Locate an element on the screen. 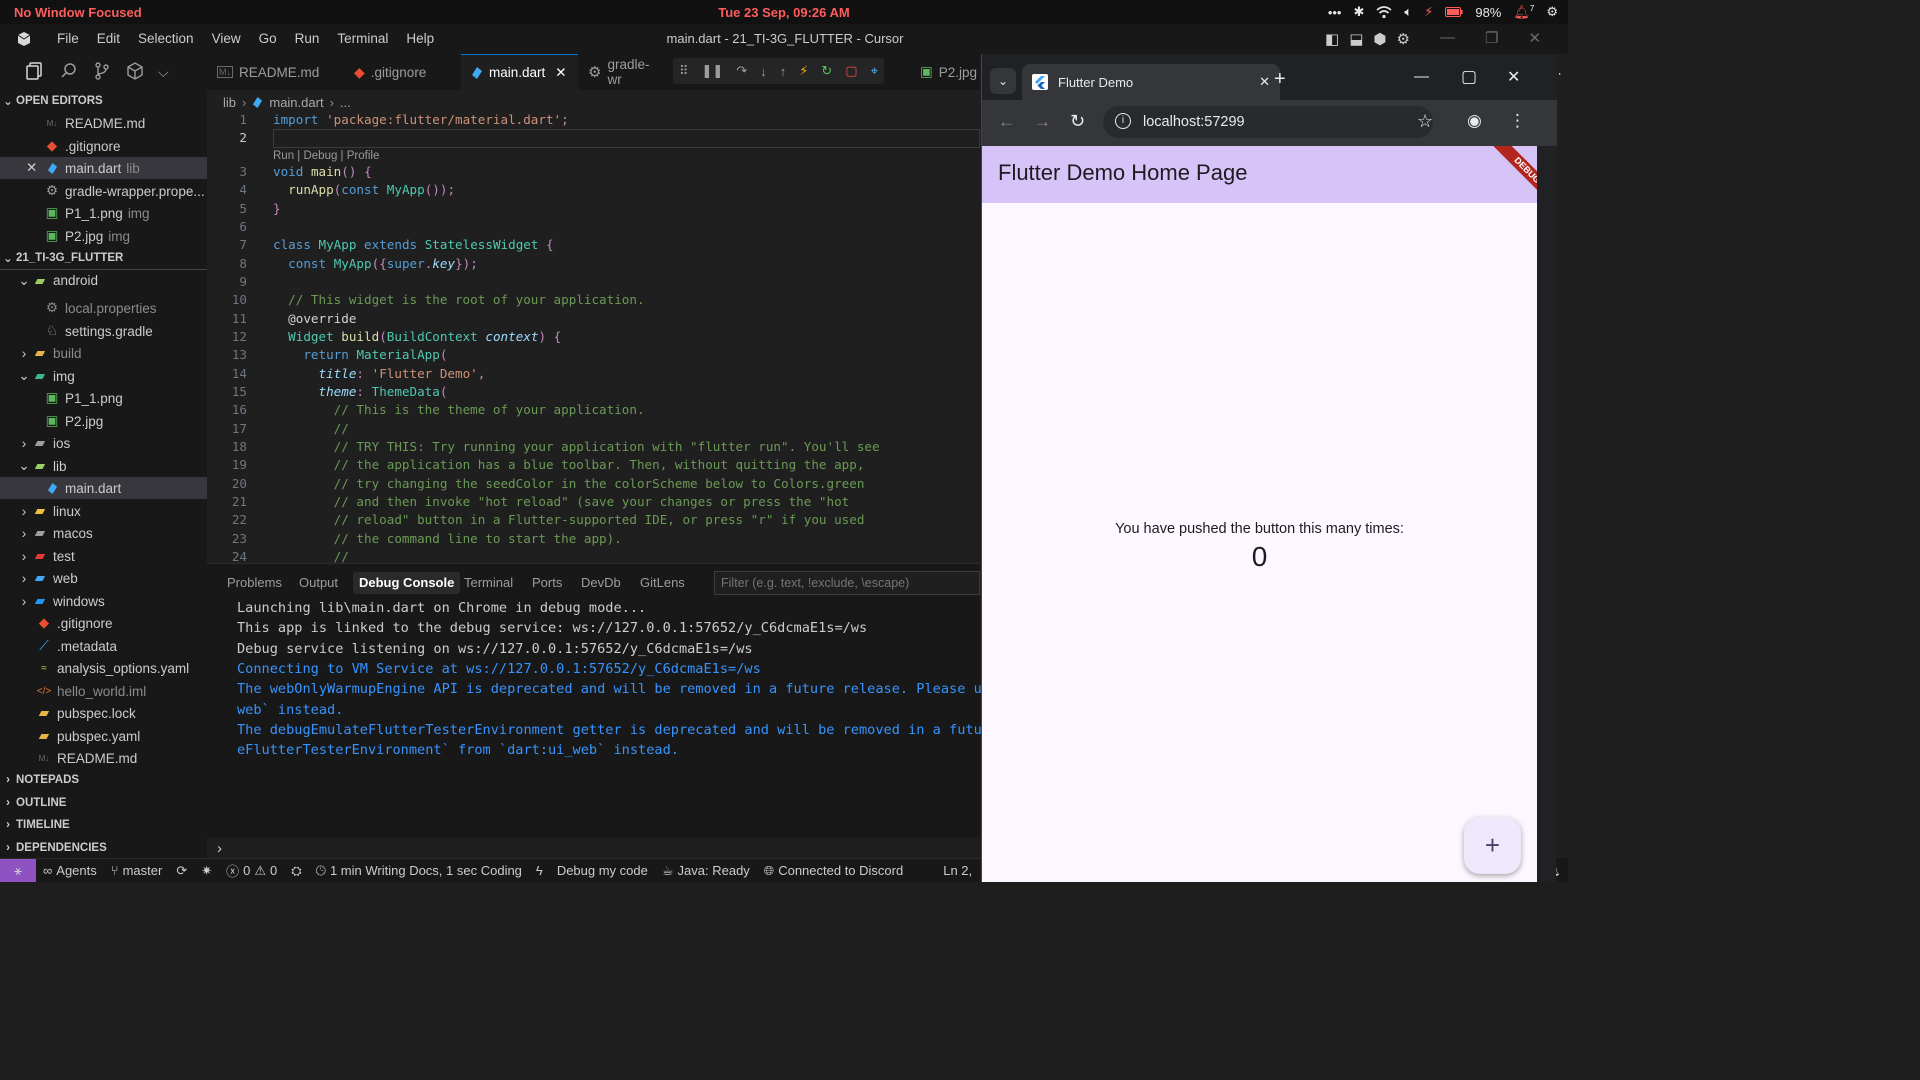 The image size is (1920, 1080). step-into-icon: ↓ is located at coordinates (763, 71).